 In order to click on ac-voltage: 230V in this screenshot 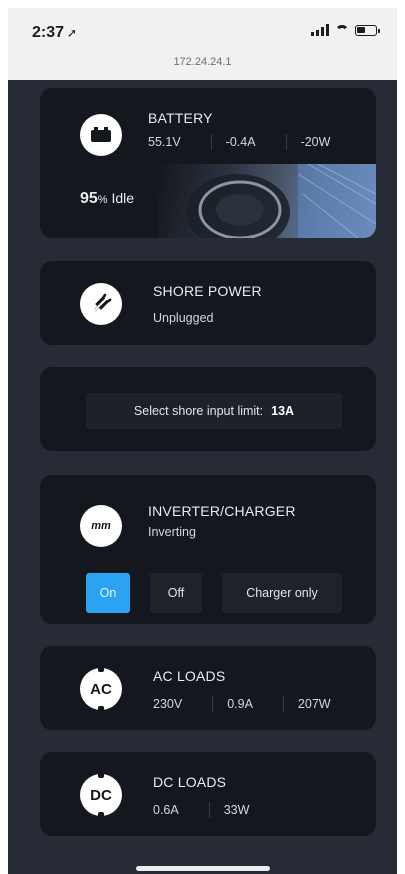, I will do `click(168, 704)`.